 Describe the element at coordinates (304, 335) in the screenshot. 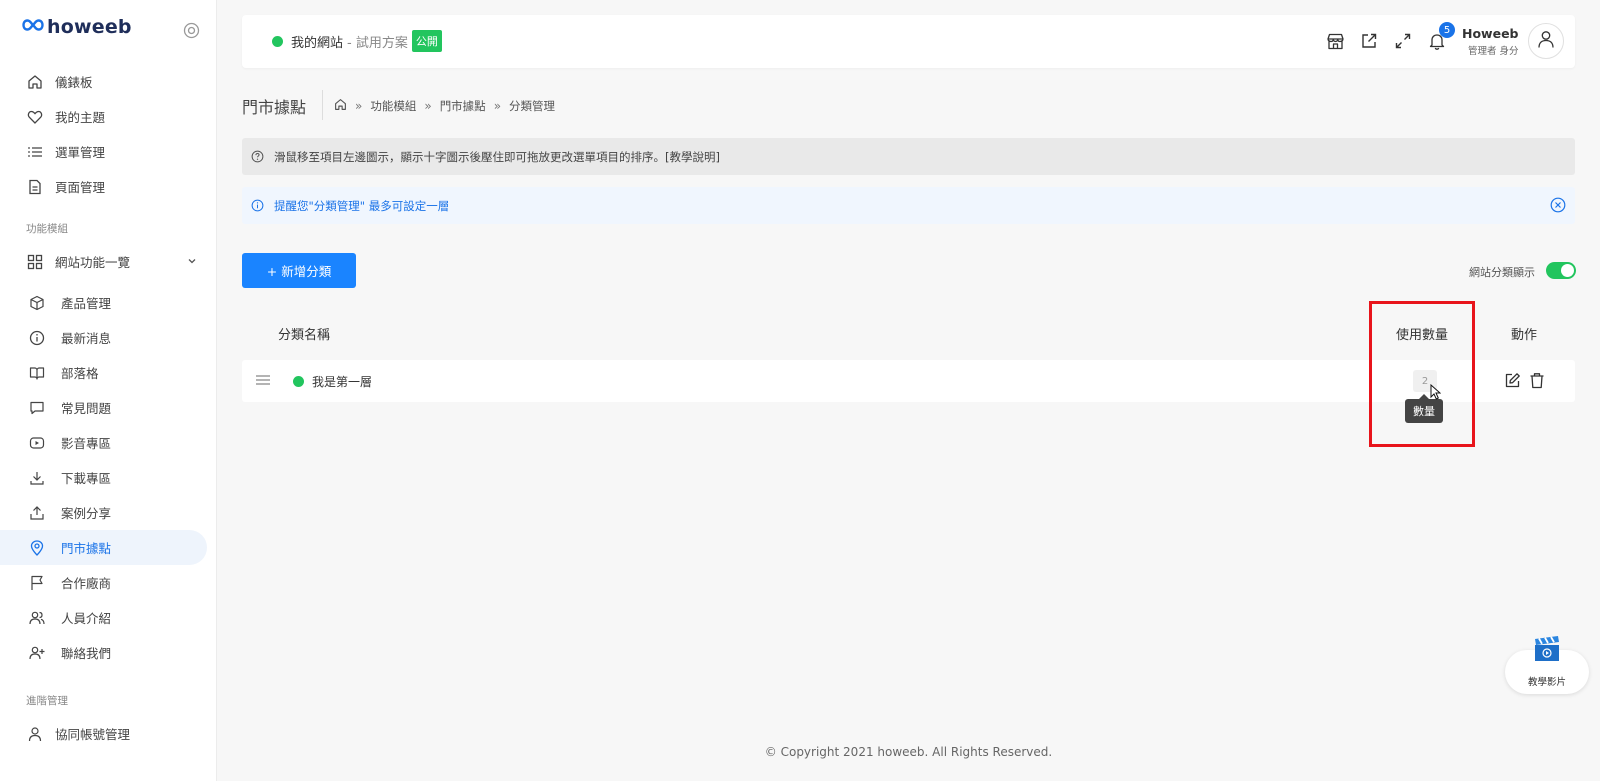

I see `column-header-name: 分類名稱` at that location.